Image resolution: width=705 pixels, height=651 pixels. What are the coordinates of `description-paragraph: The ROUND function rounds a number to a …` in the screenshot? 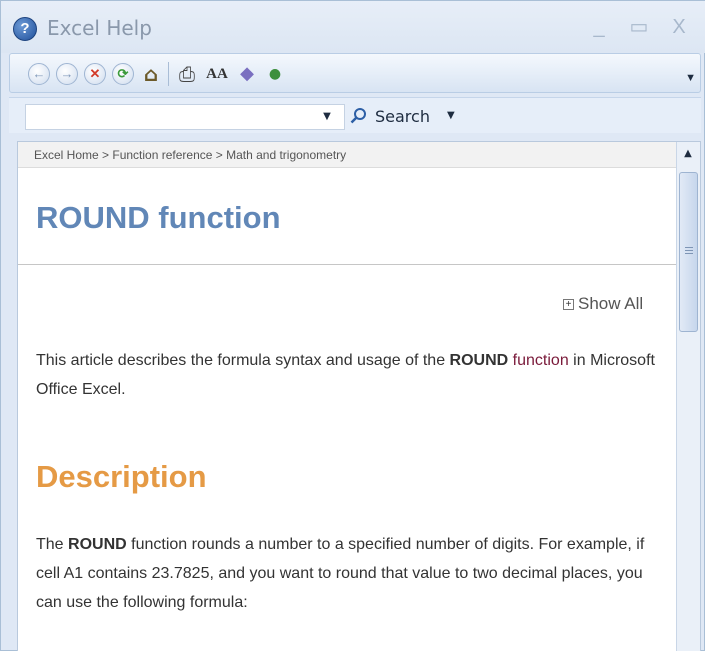 It's located at (351, 573).